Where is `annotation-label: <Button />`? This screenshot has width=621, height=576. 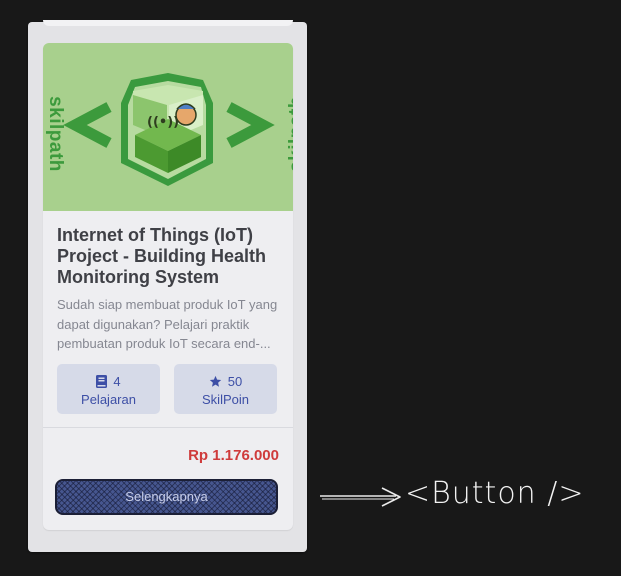 annotation-label: <Button /> is located at coordinates (495, 493).